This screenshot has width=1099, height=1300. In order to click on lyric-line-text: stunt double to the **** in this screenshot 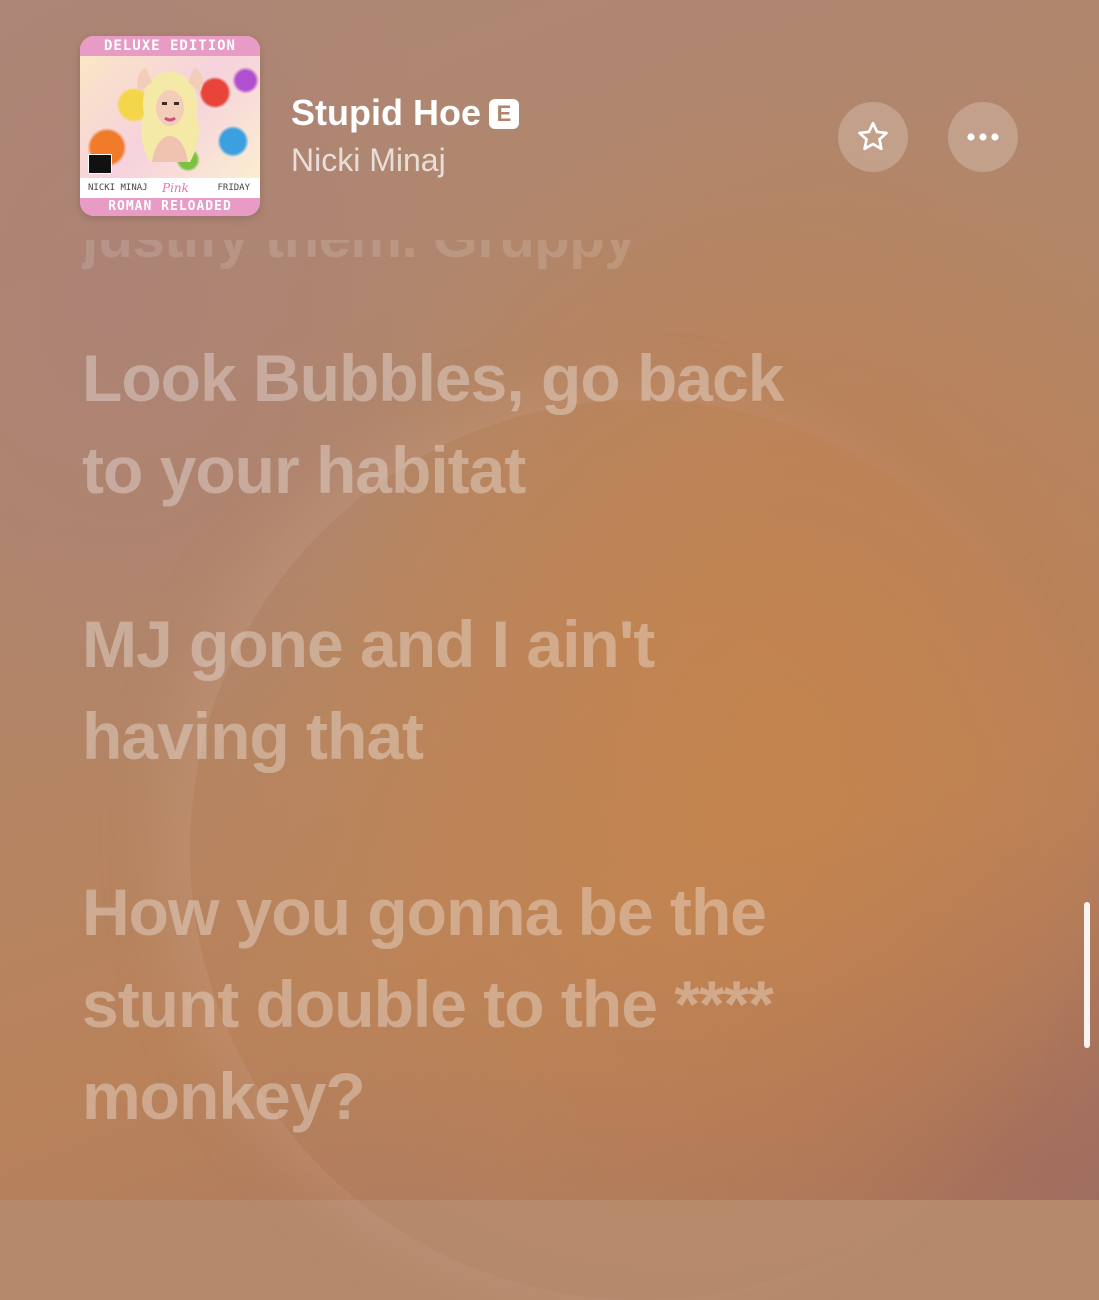, I will do `click(428, 1004)`.